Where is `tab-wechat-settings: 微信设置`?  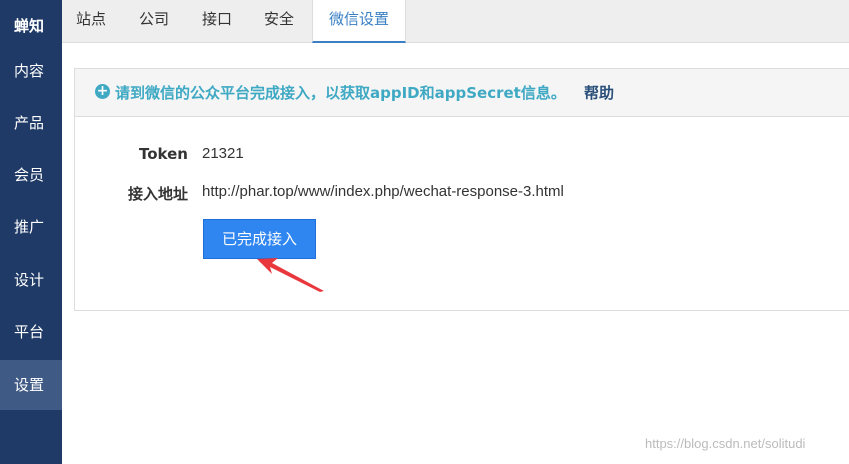
tab-wechat-settings: 微信设置 is located at coordinates (359, 21).